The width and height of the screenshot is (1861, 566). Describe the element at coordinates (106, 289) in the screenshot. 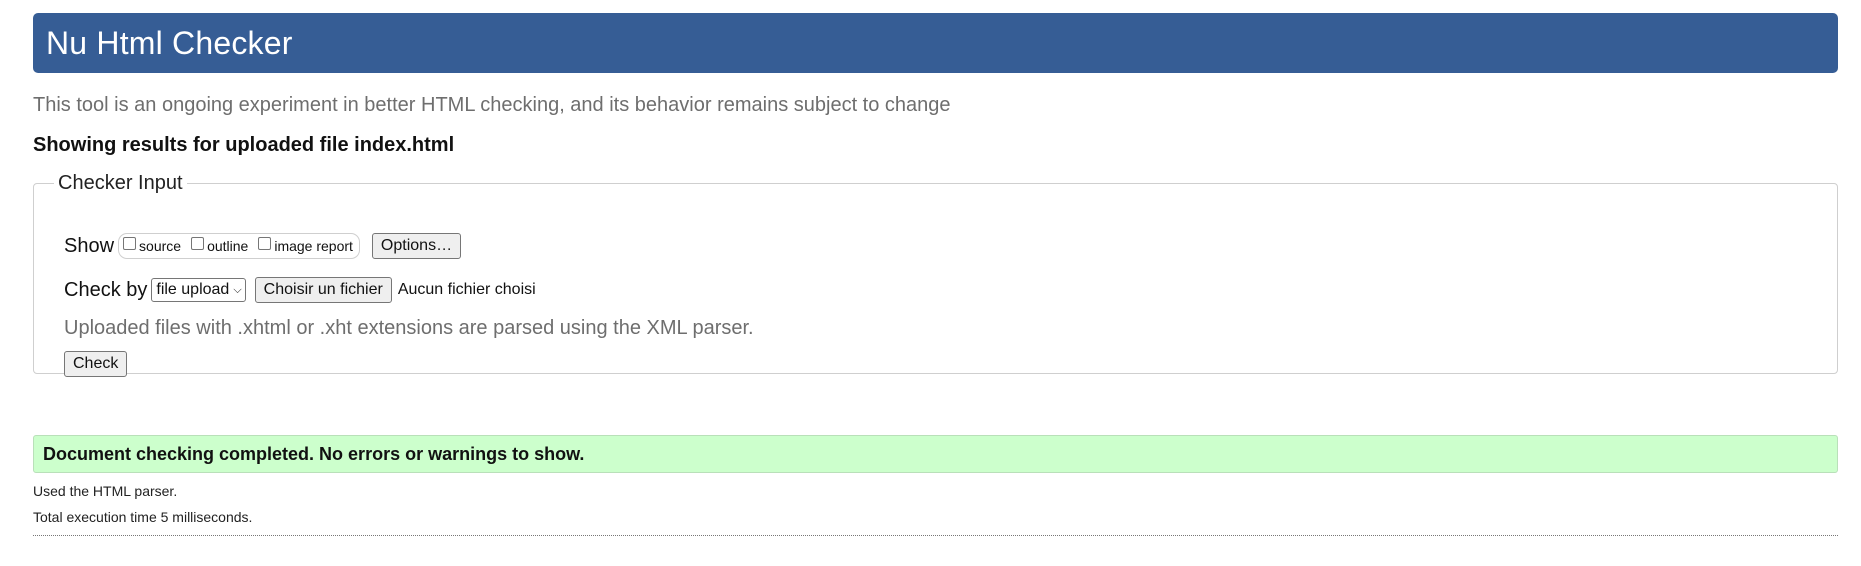

I see `check-by-label: Check by` at that location.